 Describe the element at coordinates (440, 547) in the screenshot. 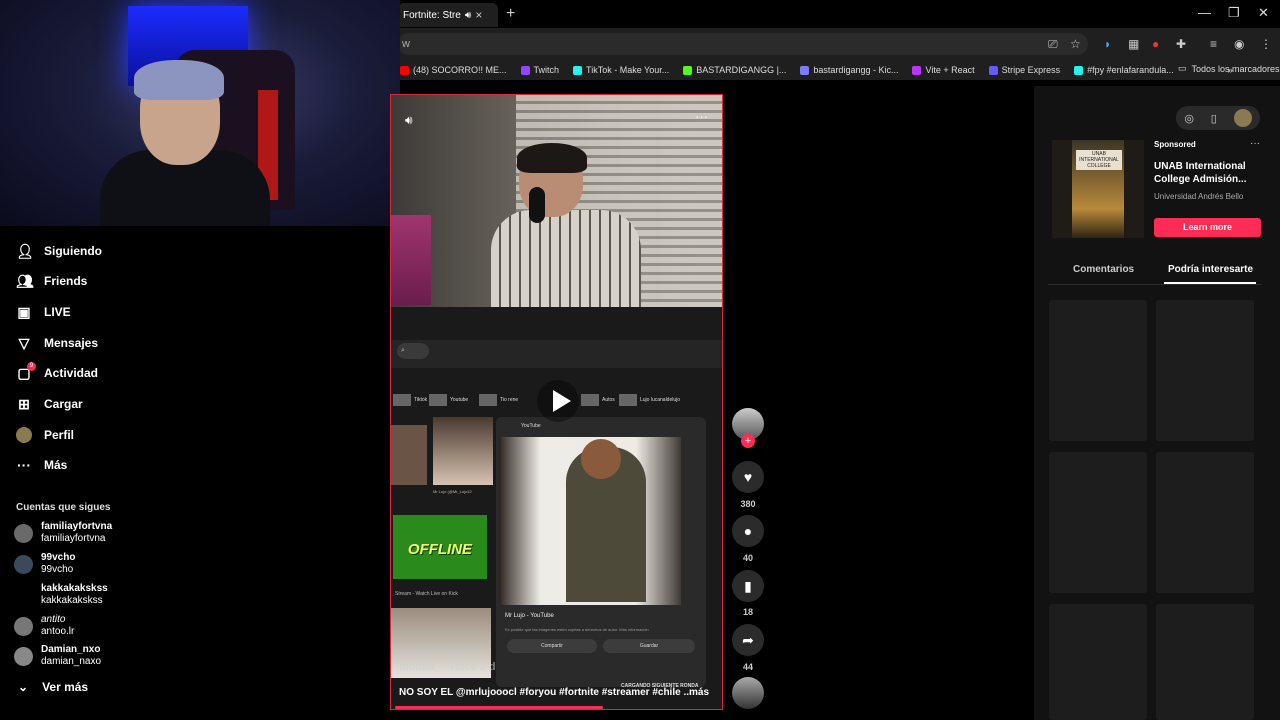

I see `screen-offline-banner: OFFLINE` at that location.